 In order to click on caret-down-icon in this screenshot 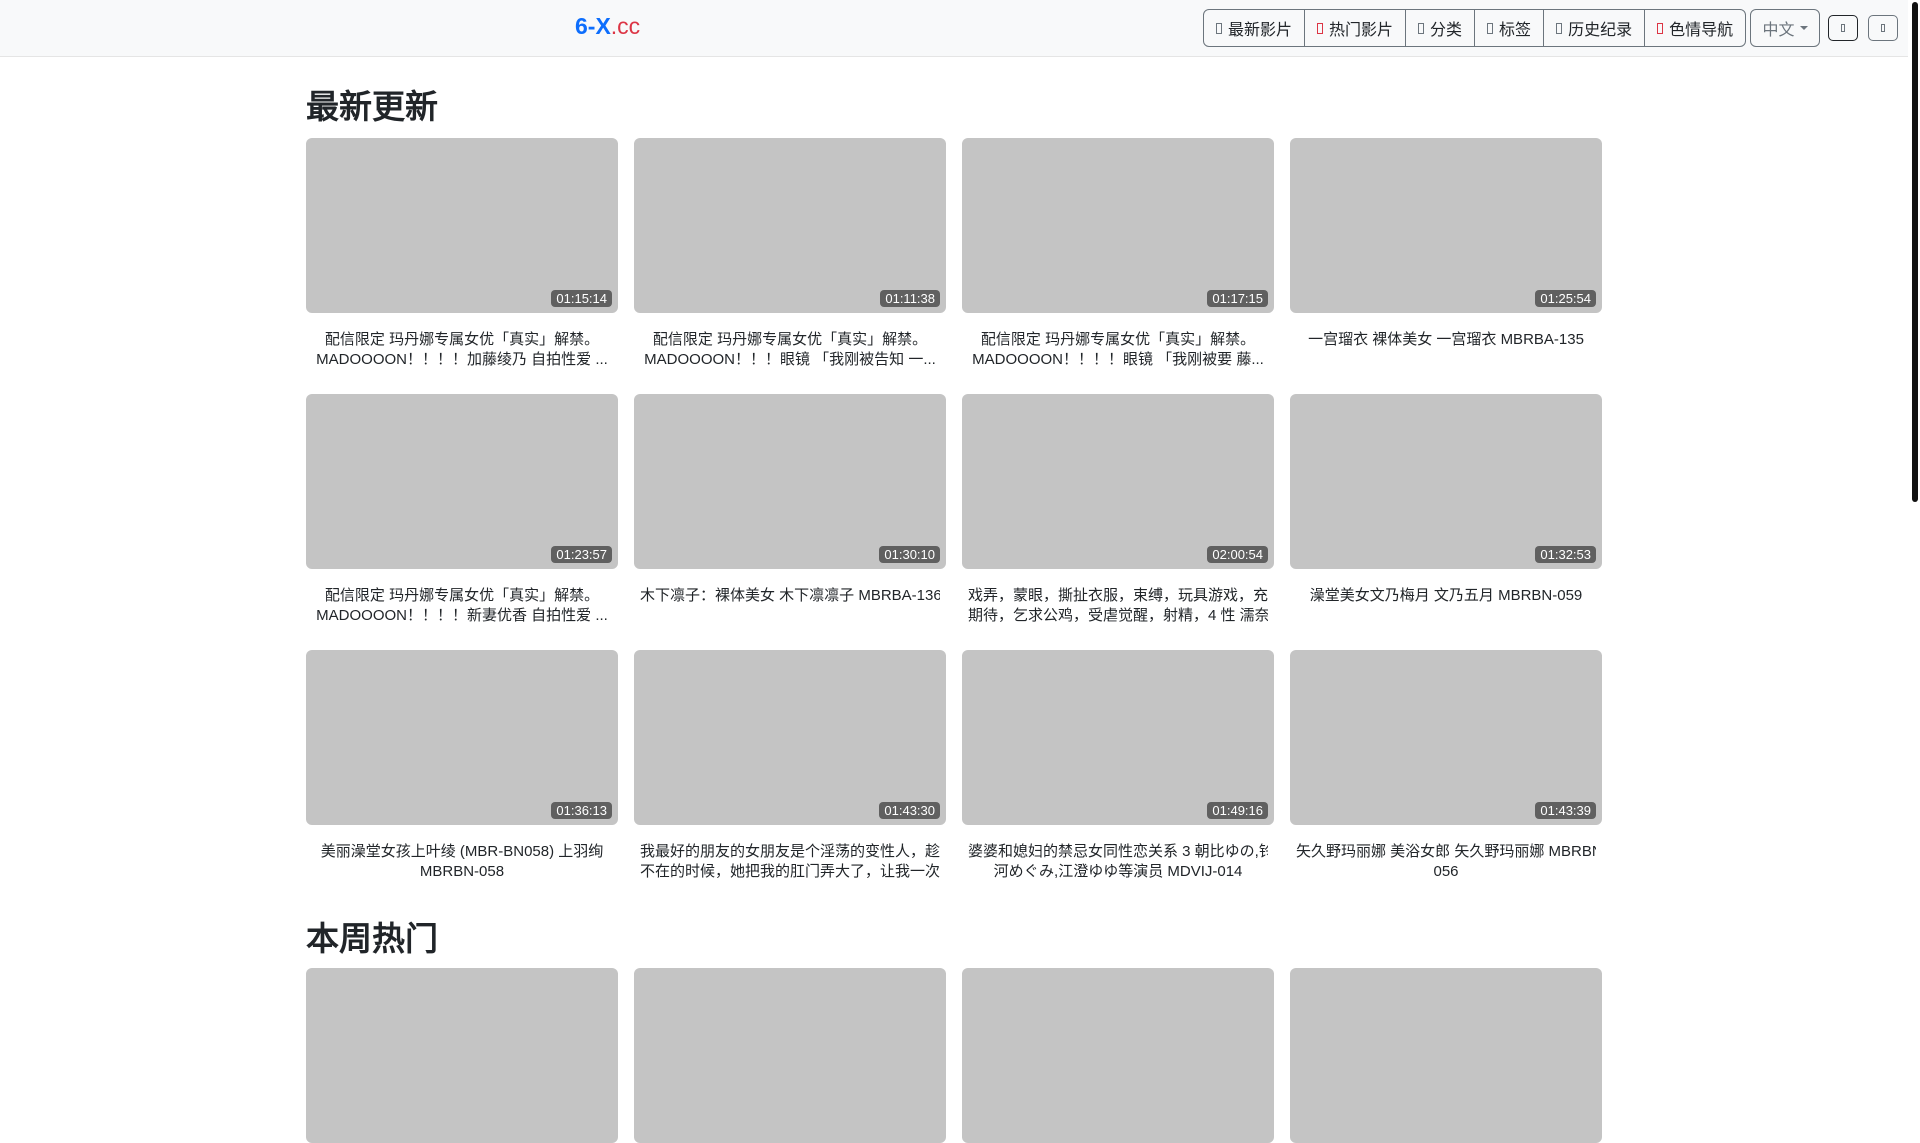, I will do `click(1803, 28)`.